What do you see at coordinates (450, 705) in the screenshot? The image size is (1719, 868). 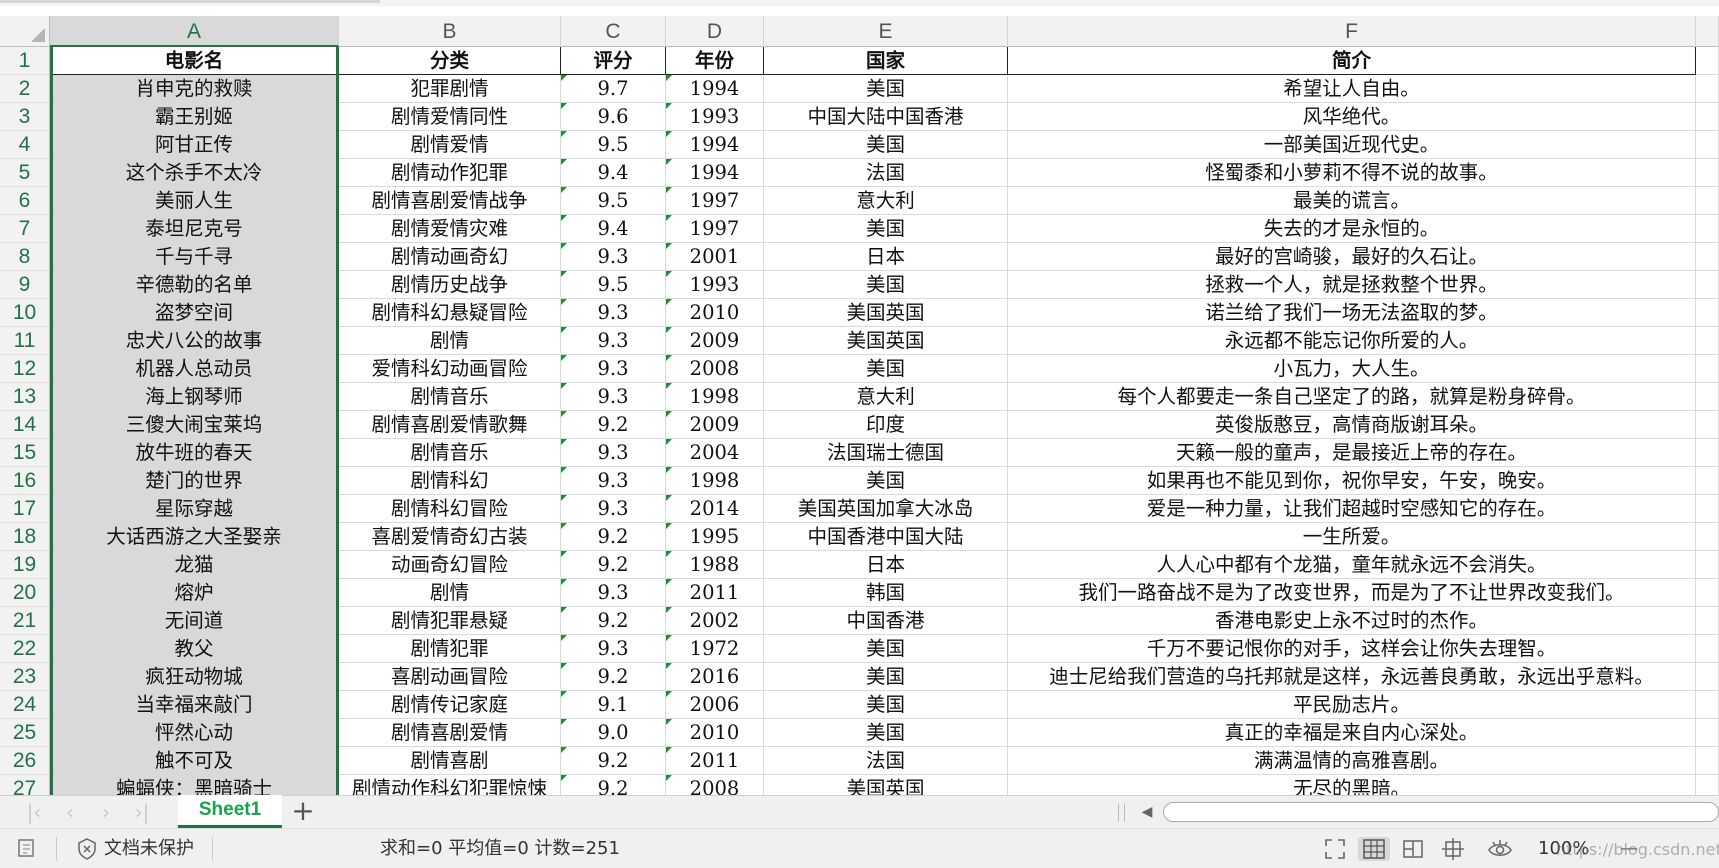 I see `table-cell: 剧情传记家庭` at bounding box center [450, 705].